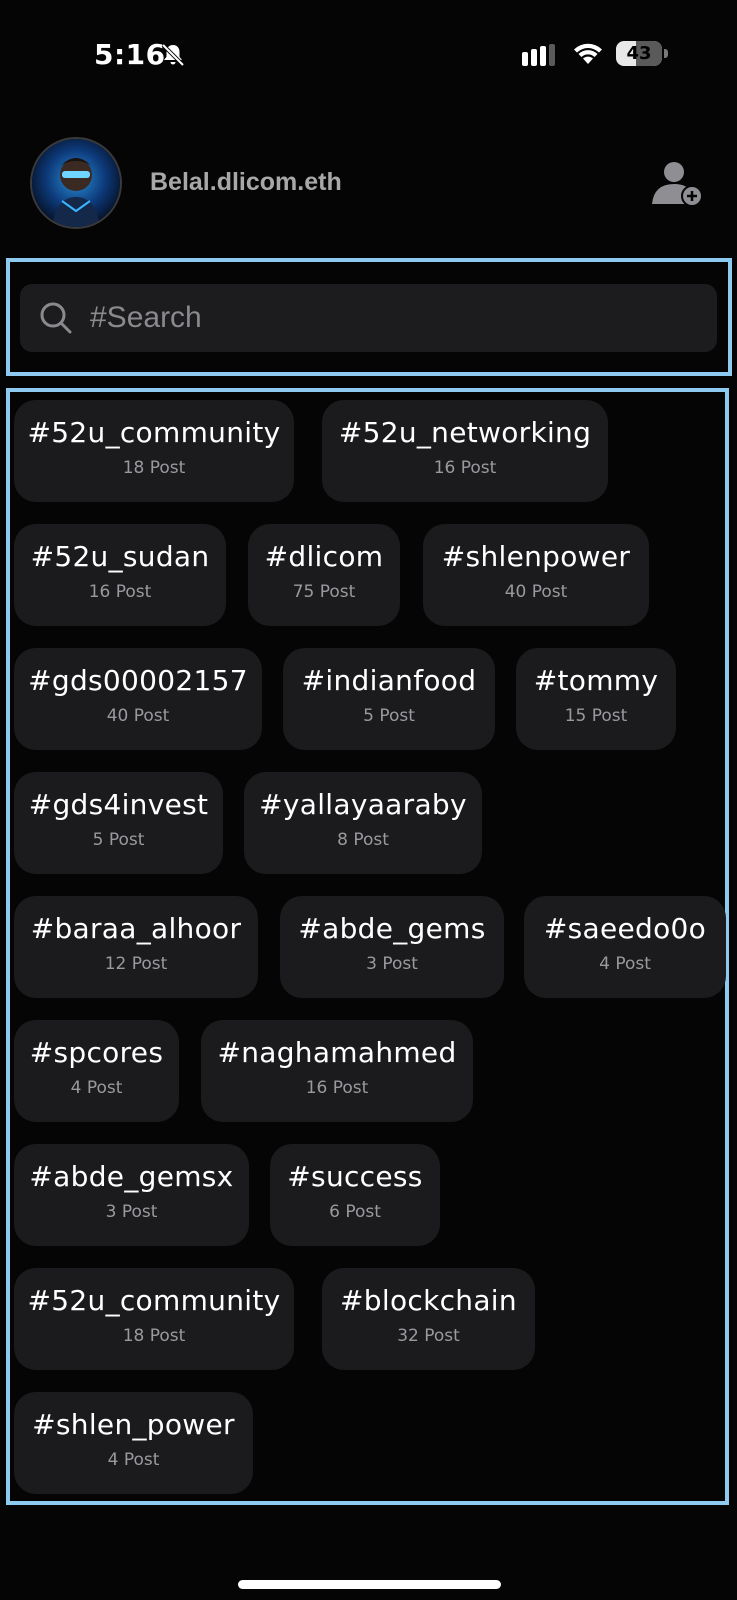 The width and height of the screenshot is (737, 1600). I want to click on tag-chip: #success 6 Post, so click(355, 1195).